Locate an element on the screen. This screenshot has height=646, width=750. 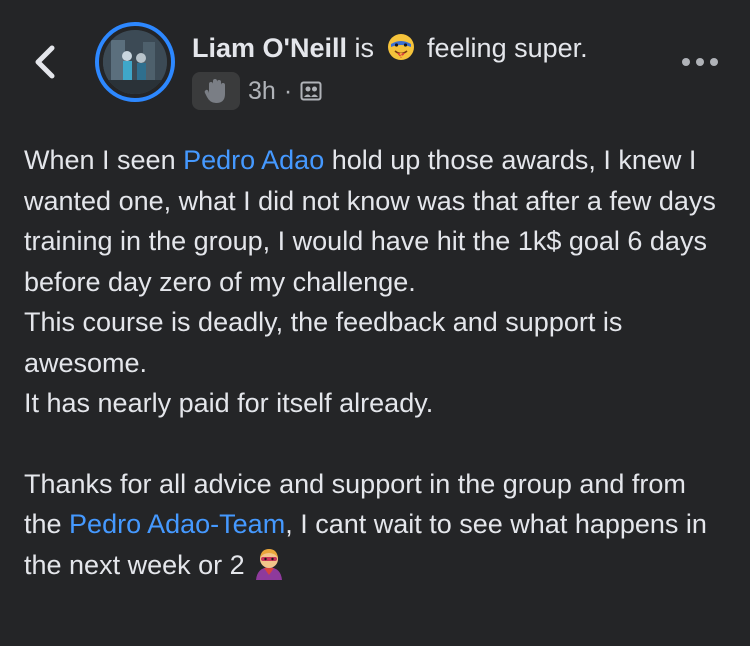
mention-link: Pedro Adao is located at coordinates (253, 160).